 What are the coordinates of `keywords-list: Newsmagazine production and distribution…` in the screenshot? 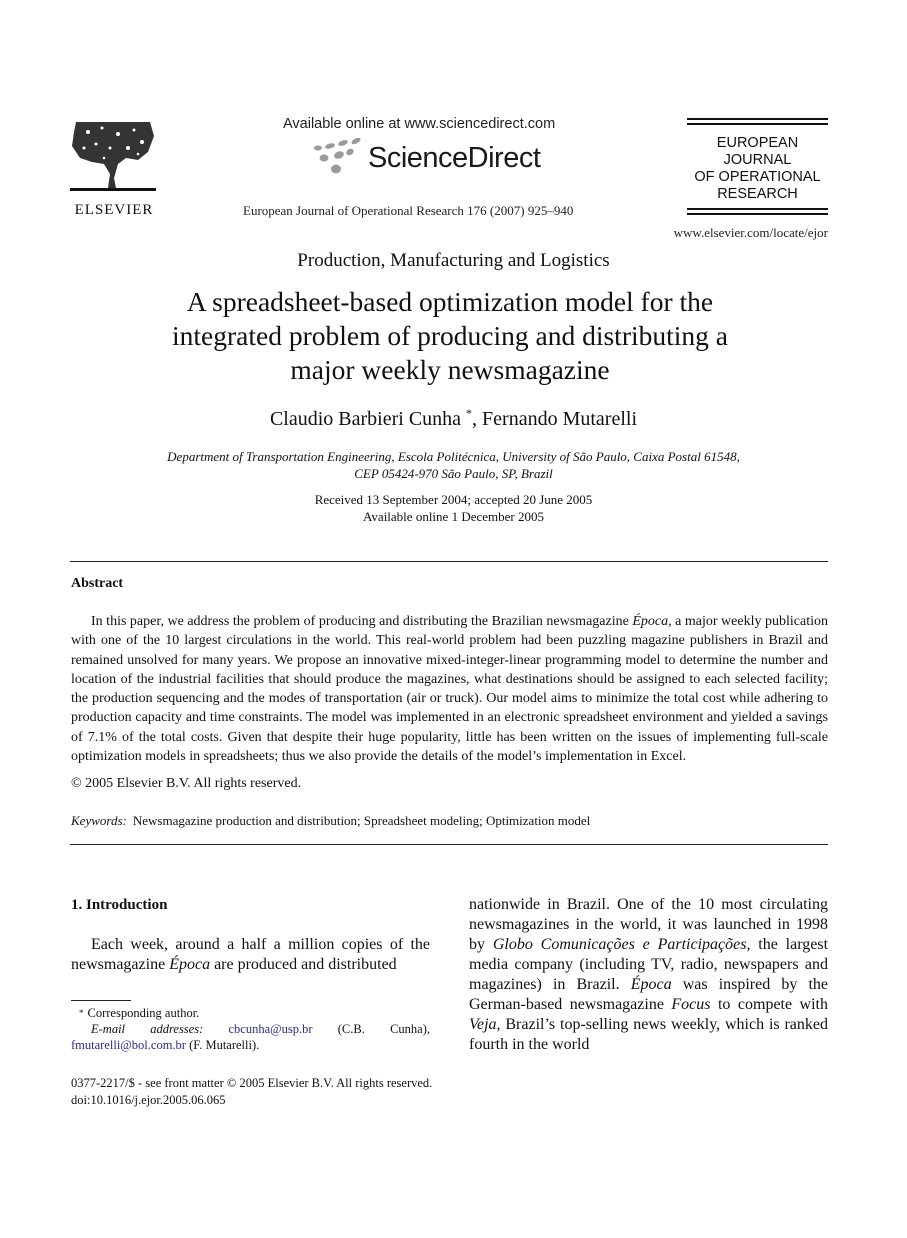 It's located at (361, 820).